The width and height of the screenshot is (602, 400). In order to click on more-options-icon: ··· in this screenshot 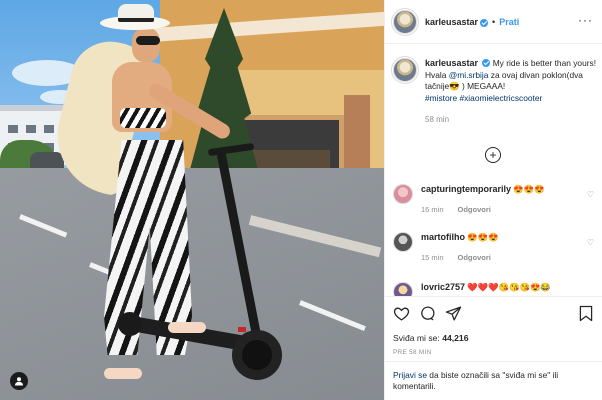, I will do `click(585, 20)`.